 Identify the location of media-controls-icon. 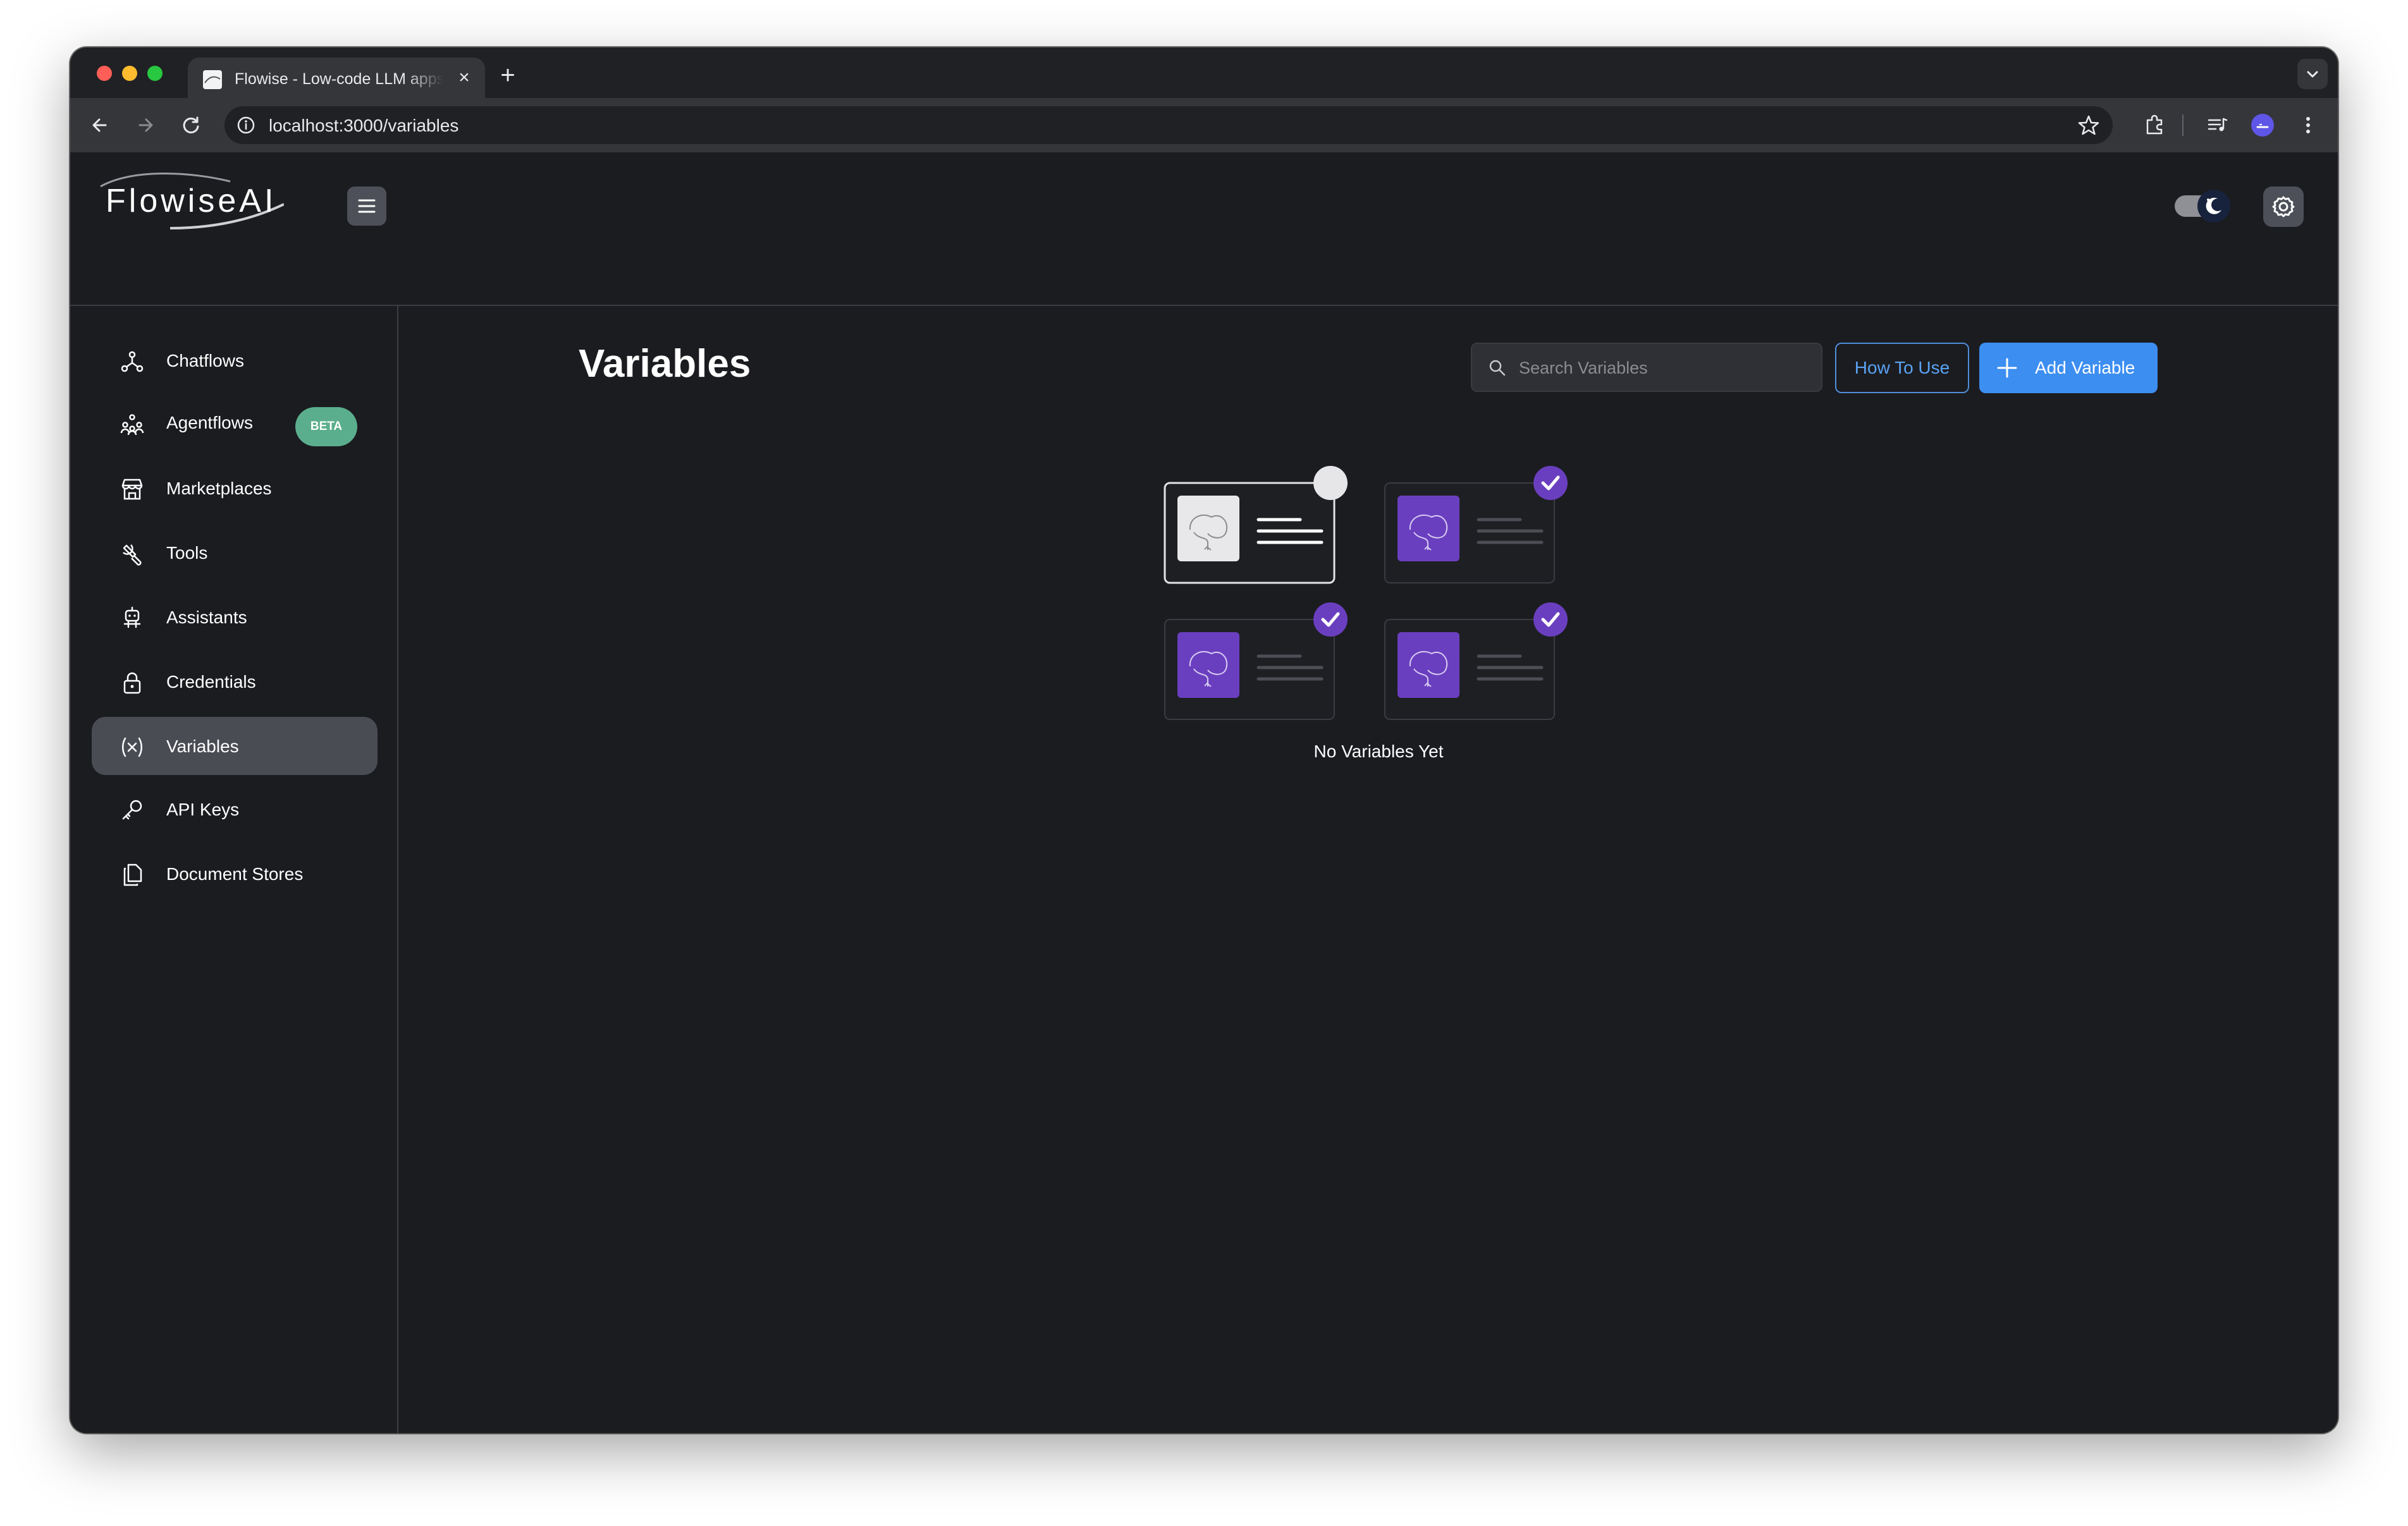
(2217, 125).